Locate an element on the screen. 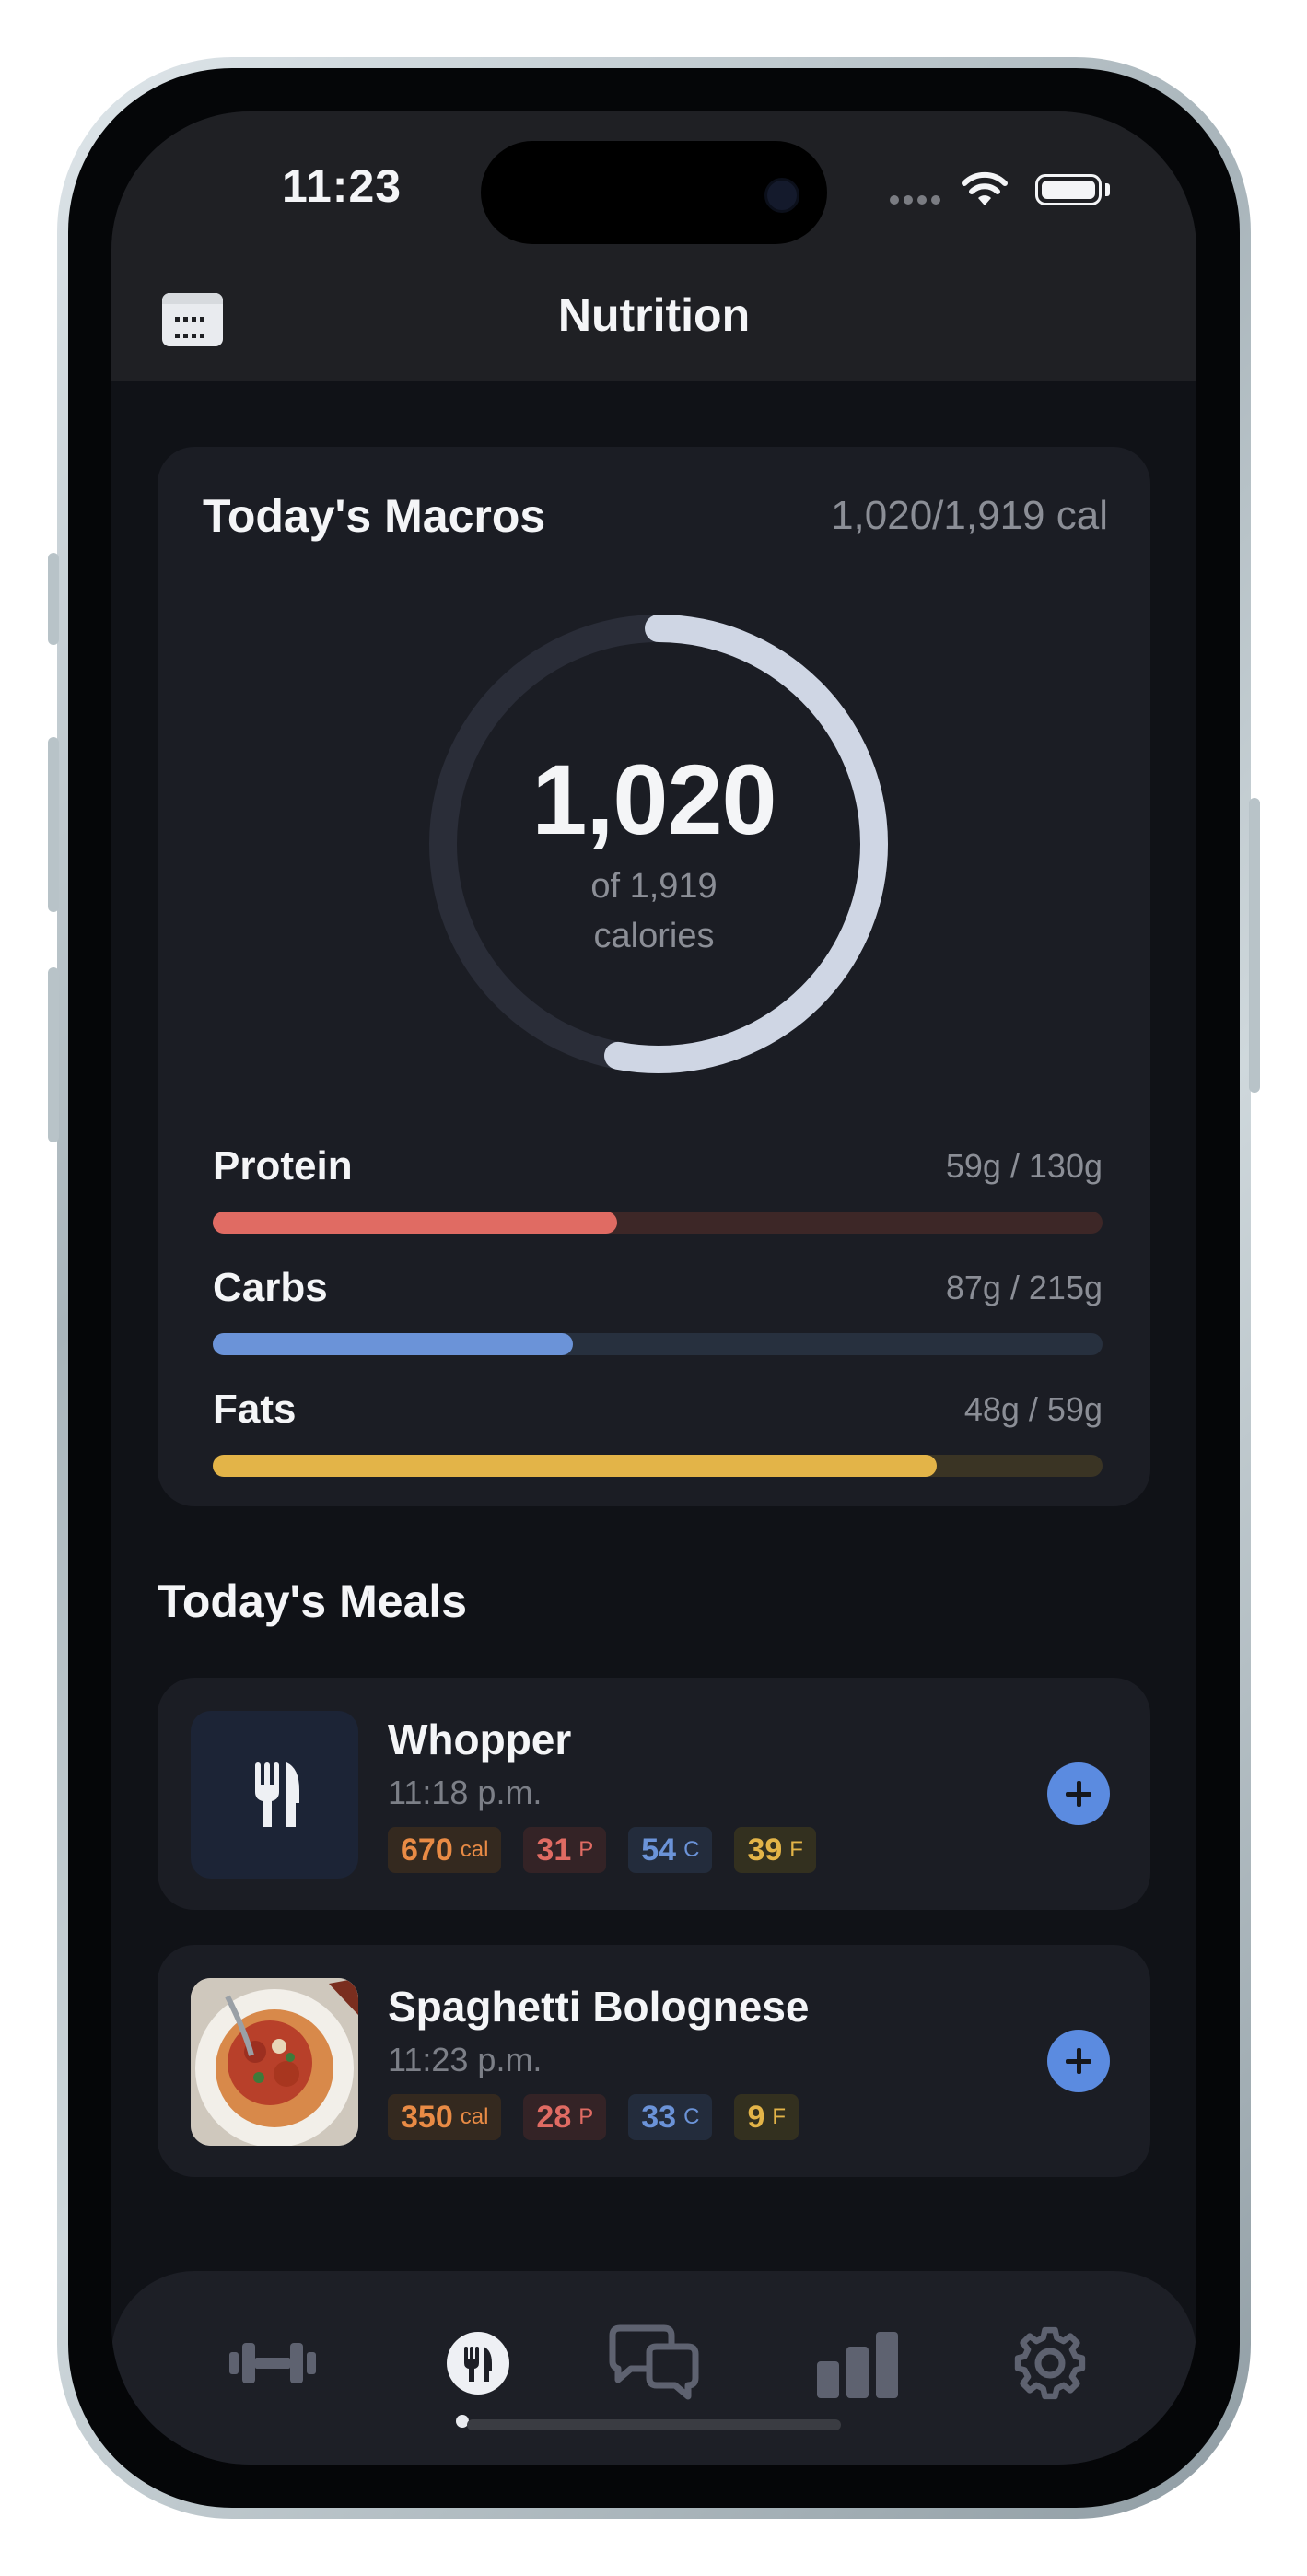 The image size is (1307, 2576). tab-workouts is located at coordinates (272, 2363).